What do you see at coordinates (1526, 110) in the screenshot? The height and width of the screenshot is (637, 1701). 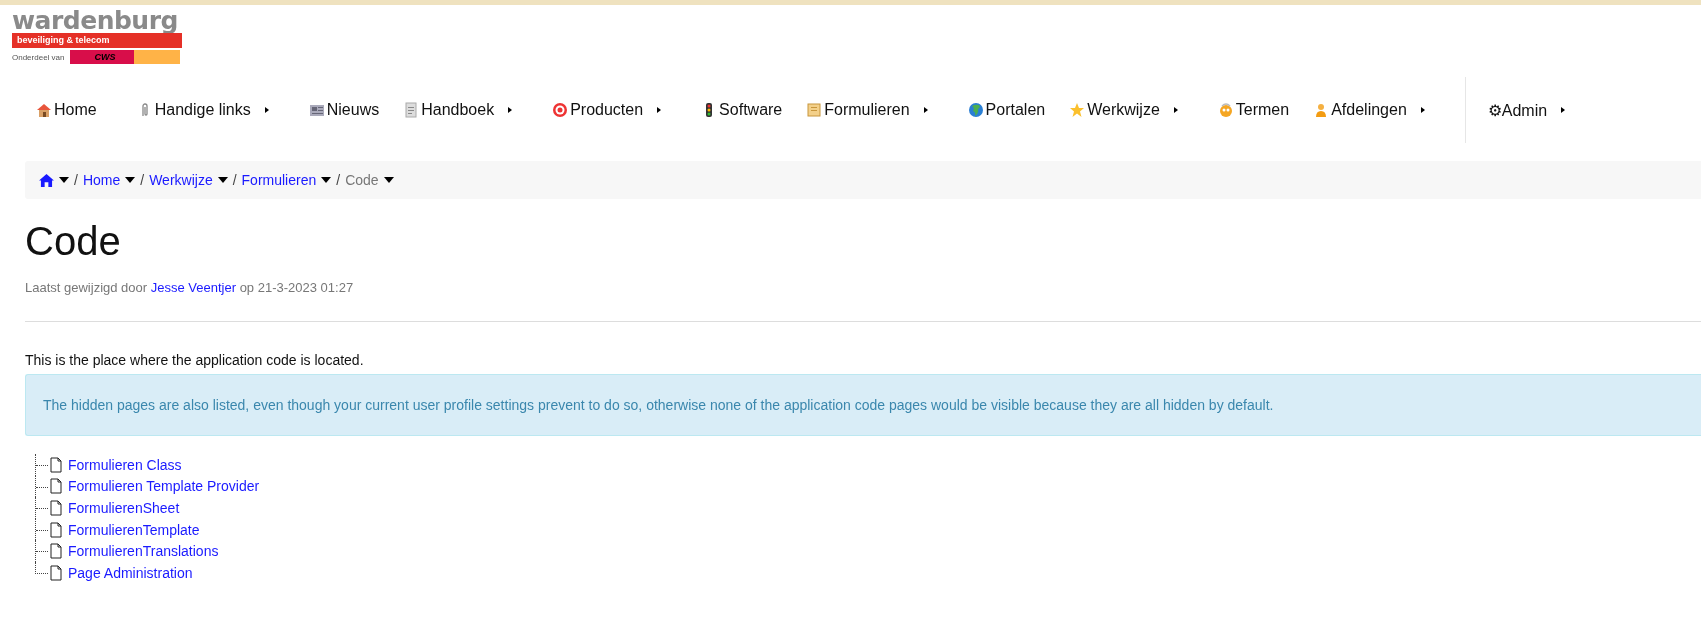 I see `admin-menu-item: ⚙Admin` at bounding box center [1526, 110].